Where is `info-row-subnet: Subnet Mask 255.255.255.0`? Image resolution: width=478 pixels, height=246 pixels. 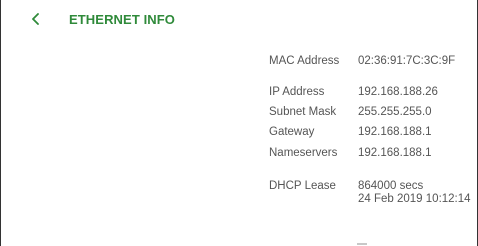
info-row-subnet: Subnet Mask 255.255.255.0 is located at coordinates (373, 112).